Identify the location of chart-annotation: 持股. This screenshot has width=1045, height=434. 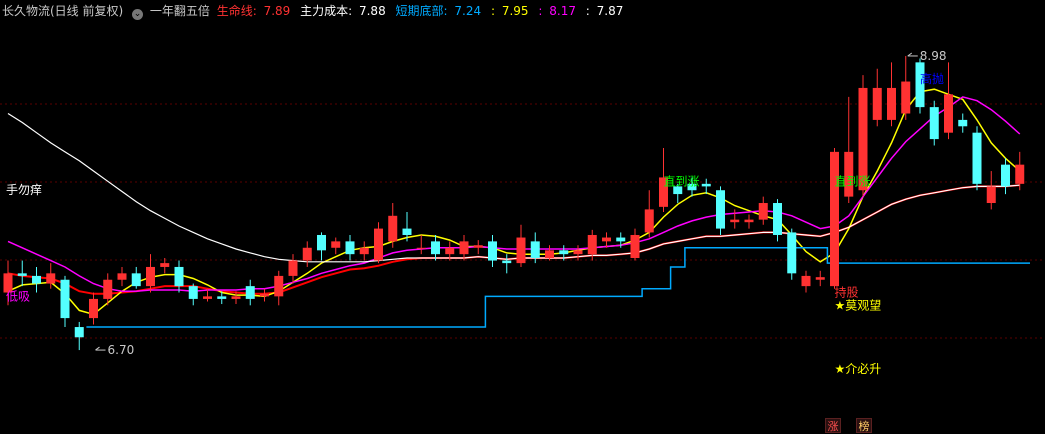
(847, 292).